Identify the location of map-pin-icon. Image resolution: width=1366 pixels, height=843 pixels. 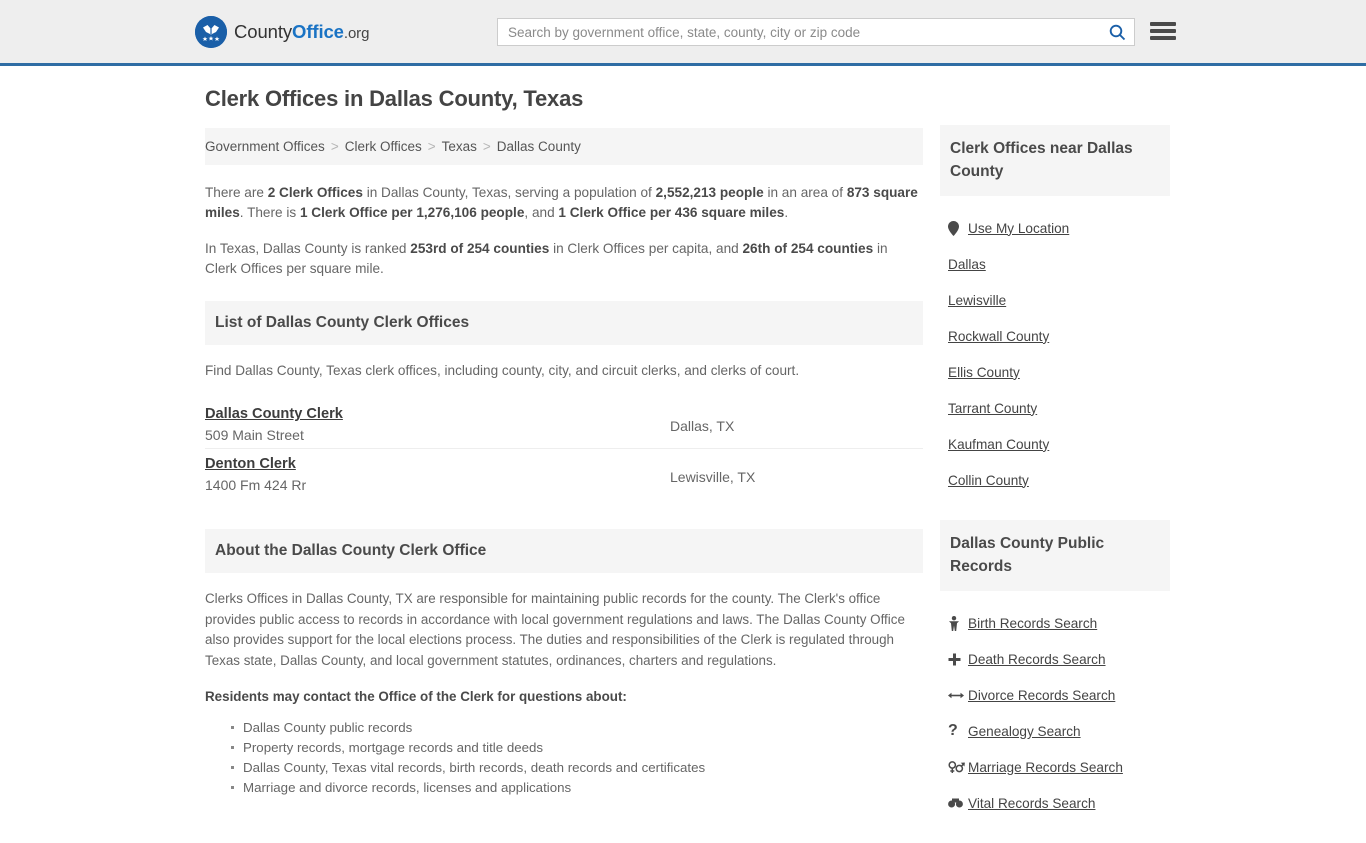
(958, 228).